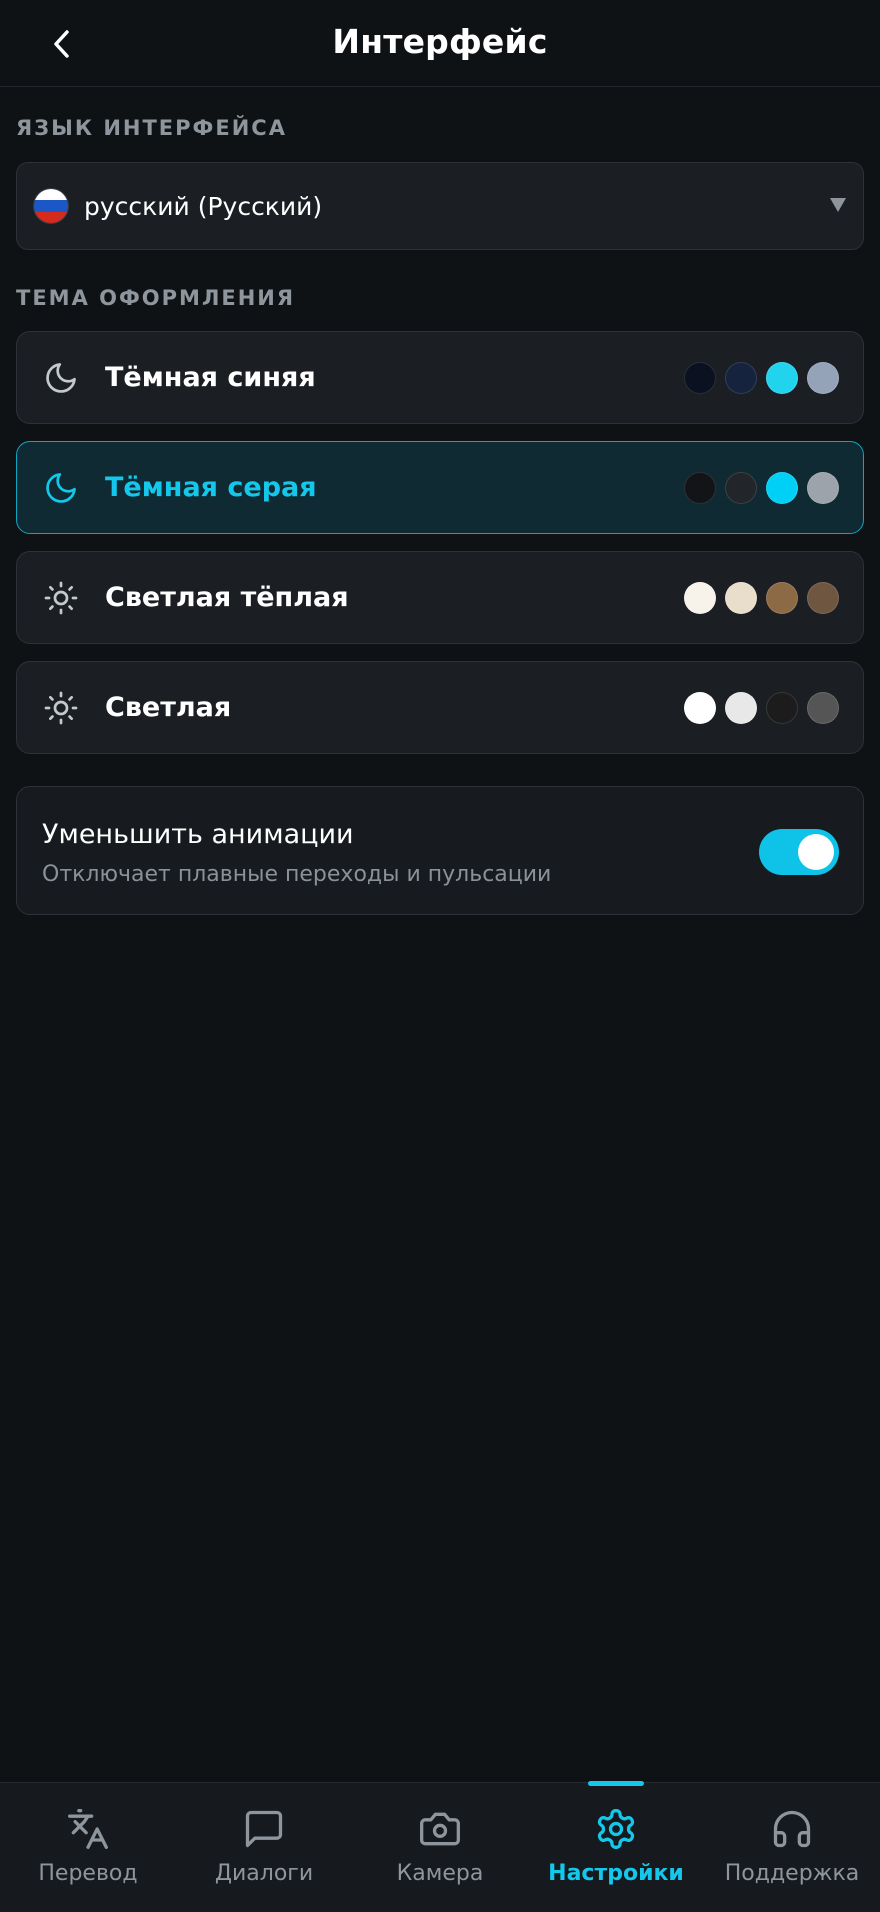 The image size is (880, 1912). I want to click on theme-option: Светлая, so click(440, 707).